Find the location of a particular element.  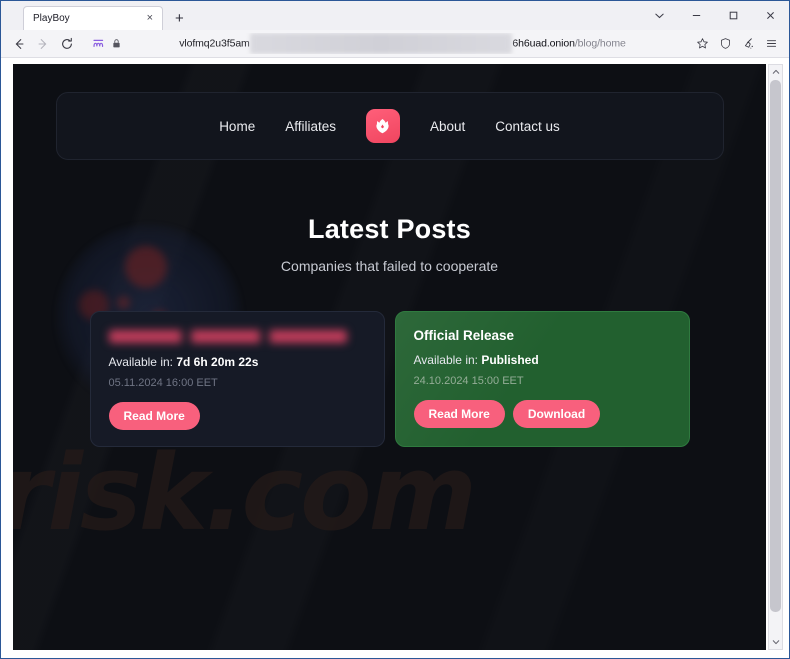

hamburger-menu-icon is located at coordinates (771, 44).